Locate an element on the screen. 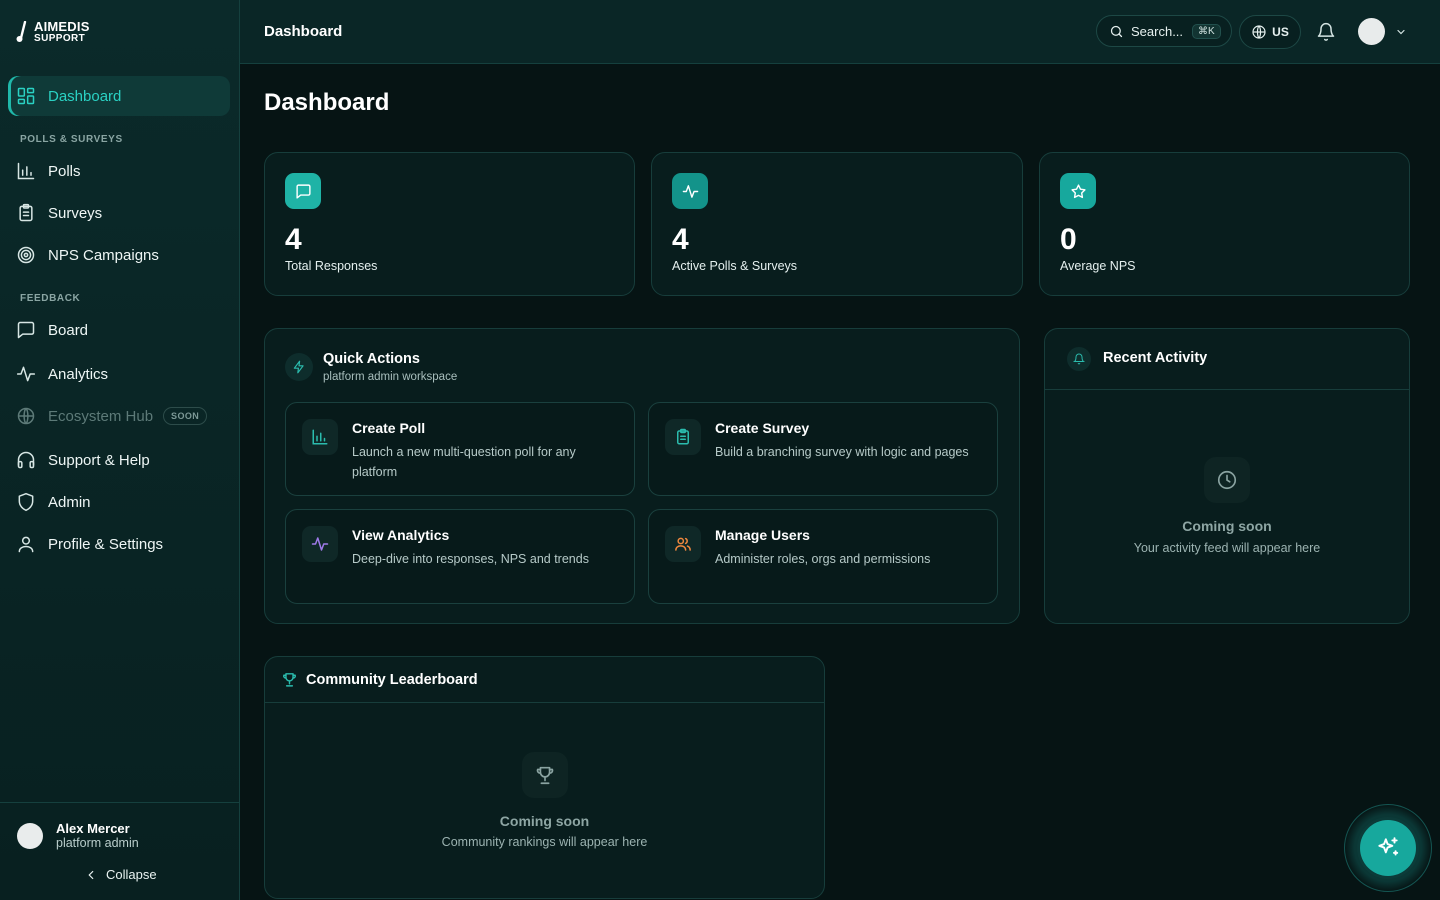 Image resolution: width=1440 pixels, height=900 pixels. search-button: Search... ⌘K is located at coordinates (1164, 31).